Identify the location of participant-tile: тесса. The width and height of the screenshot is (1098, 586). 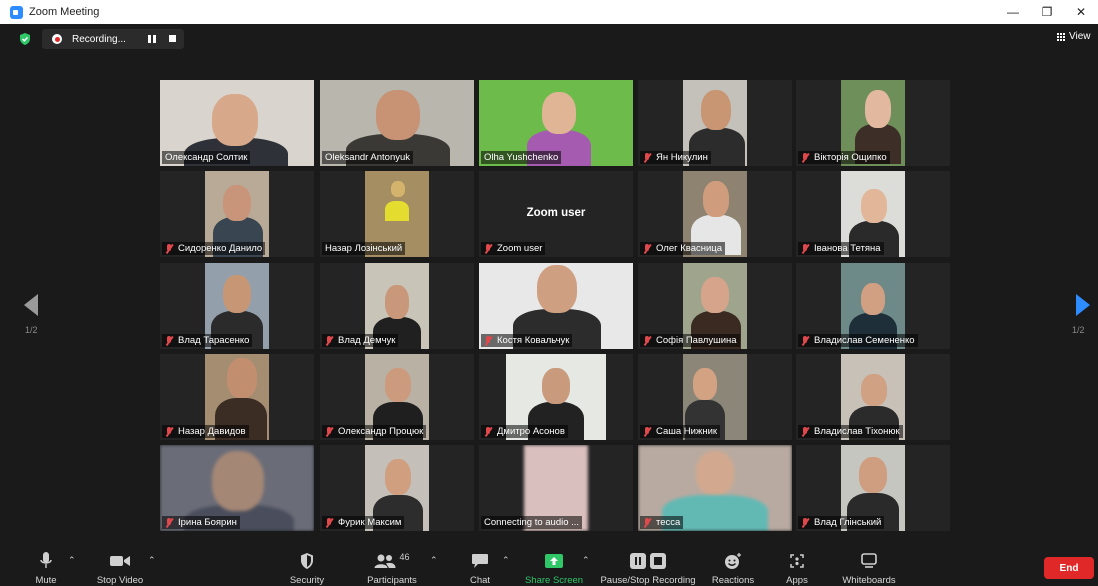
(715, 488).